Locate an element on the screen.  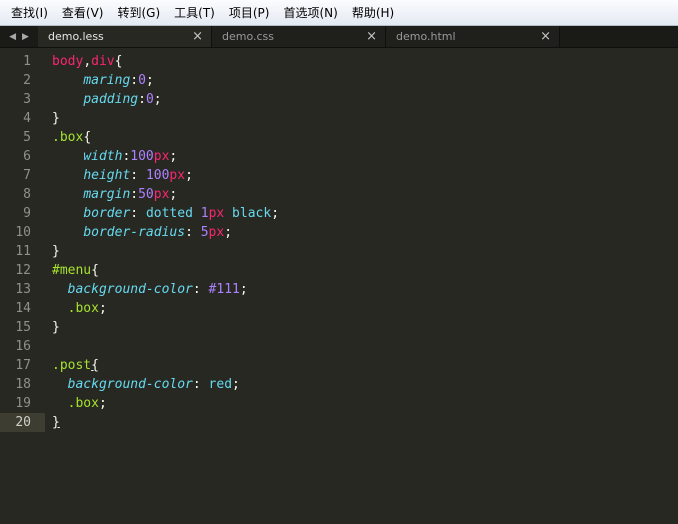
line-number: 1 is located at coordinates (27, 61).